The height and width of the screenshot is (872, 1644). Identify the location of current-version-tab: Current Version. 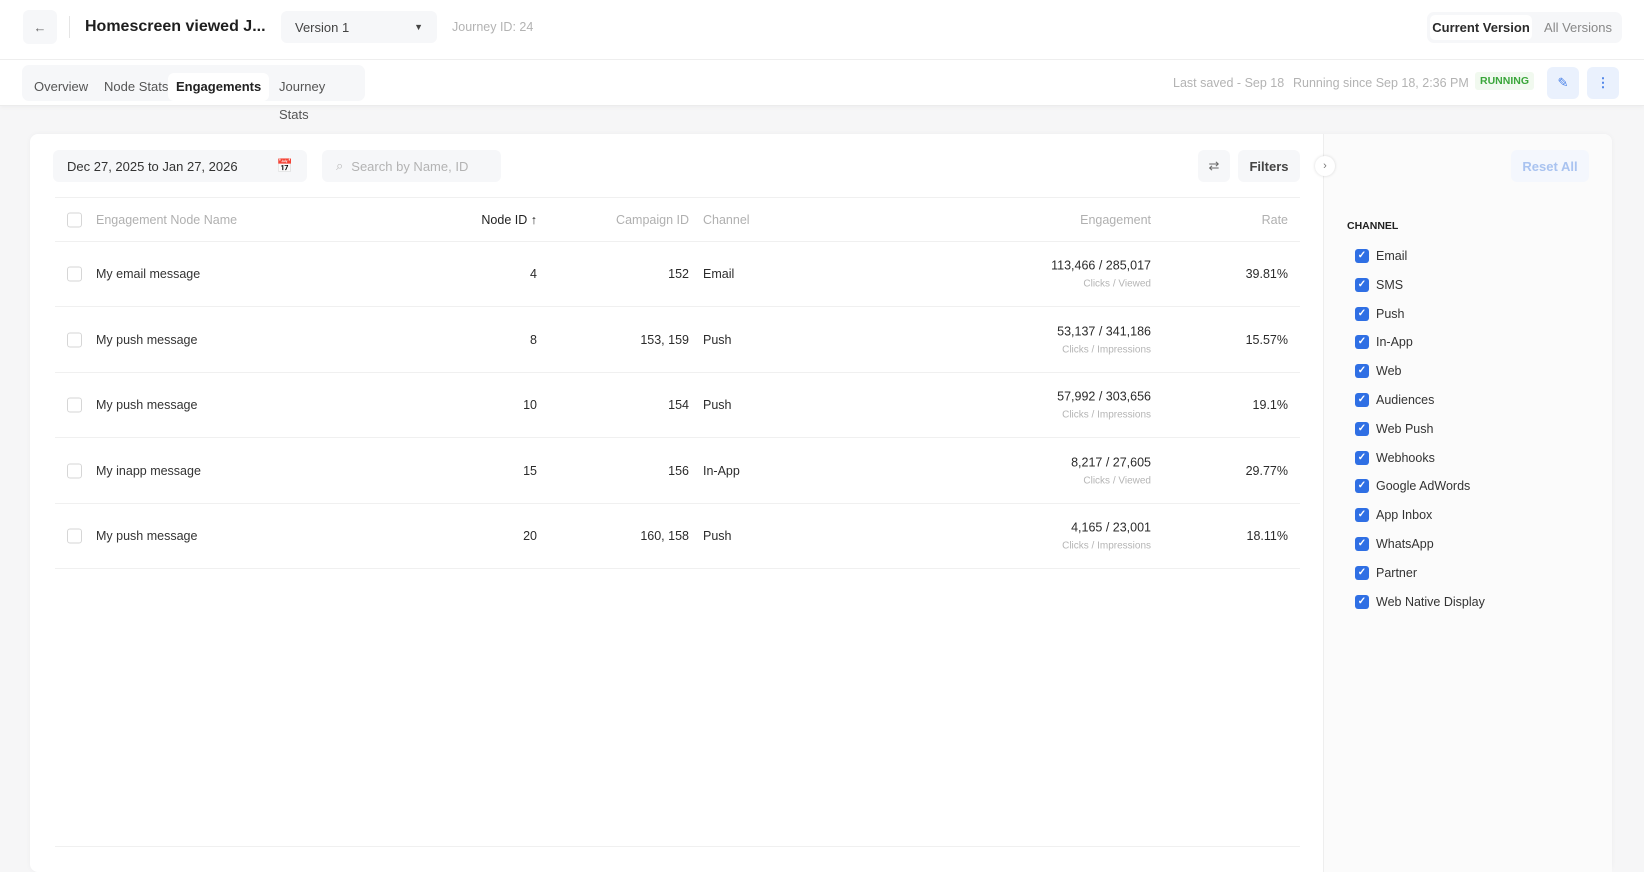
(1481, 27).